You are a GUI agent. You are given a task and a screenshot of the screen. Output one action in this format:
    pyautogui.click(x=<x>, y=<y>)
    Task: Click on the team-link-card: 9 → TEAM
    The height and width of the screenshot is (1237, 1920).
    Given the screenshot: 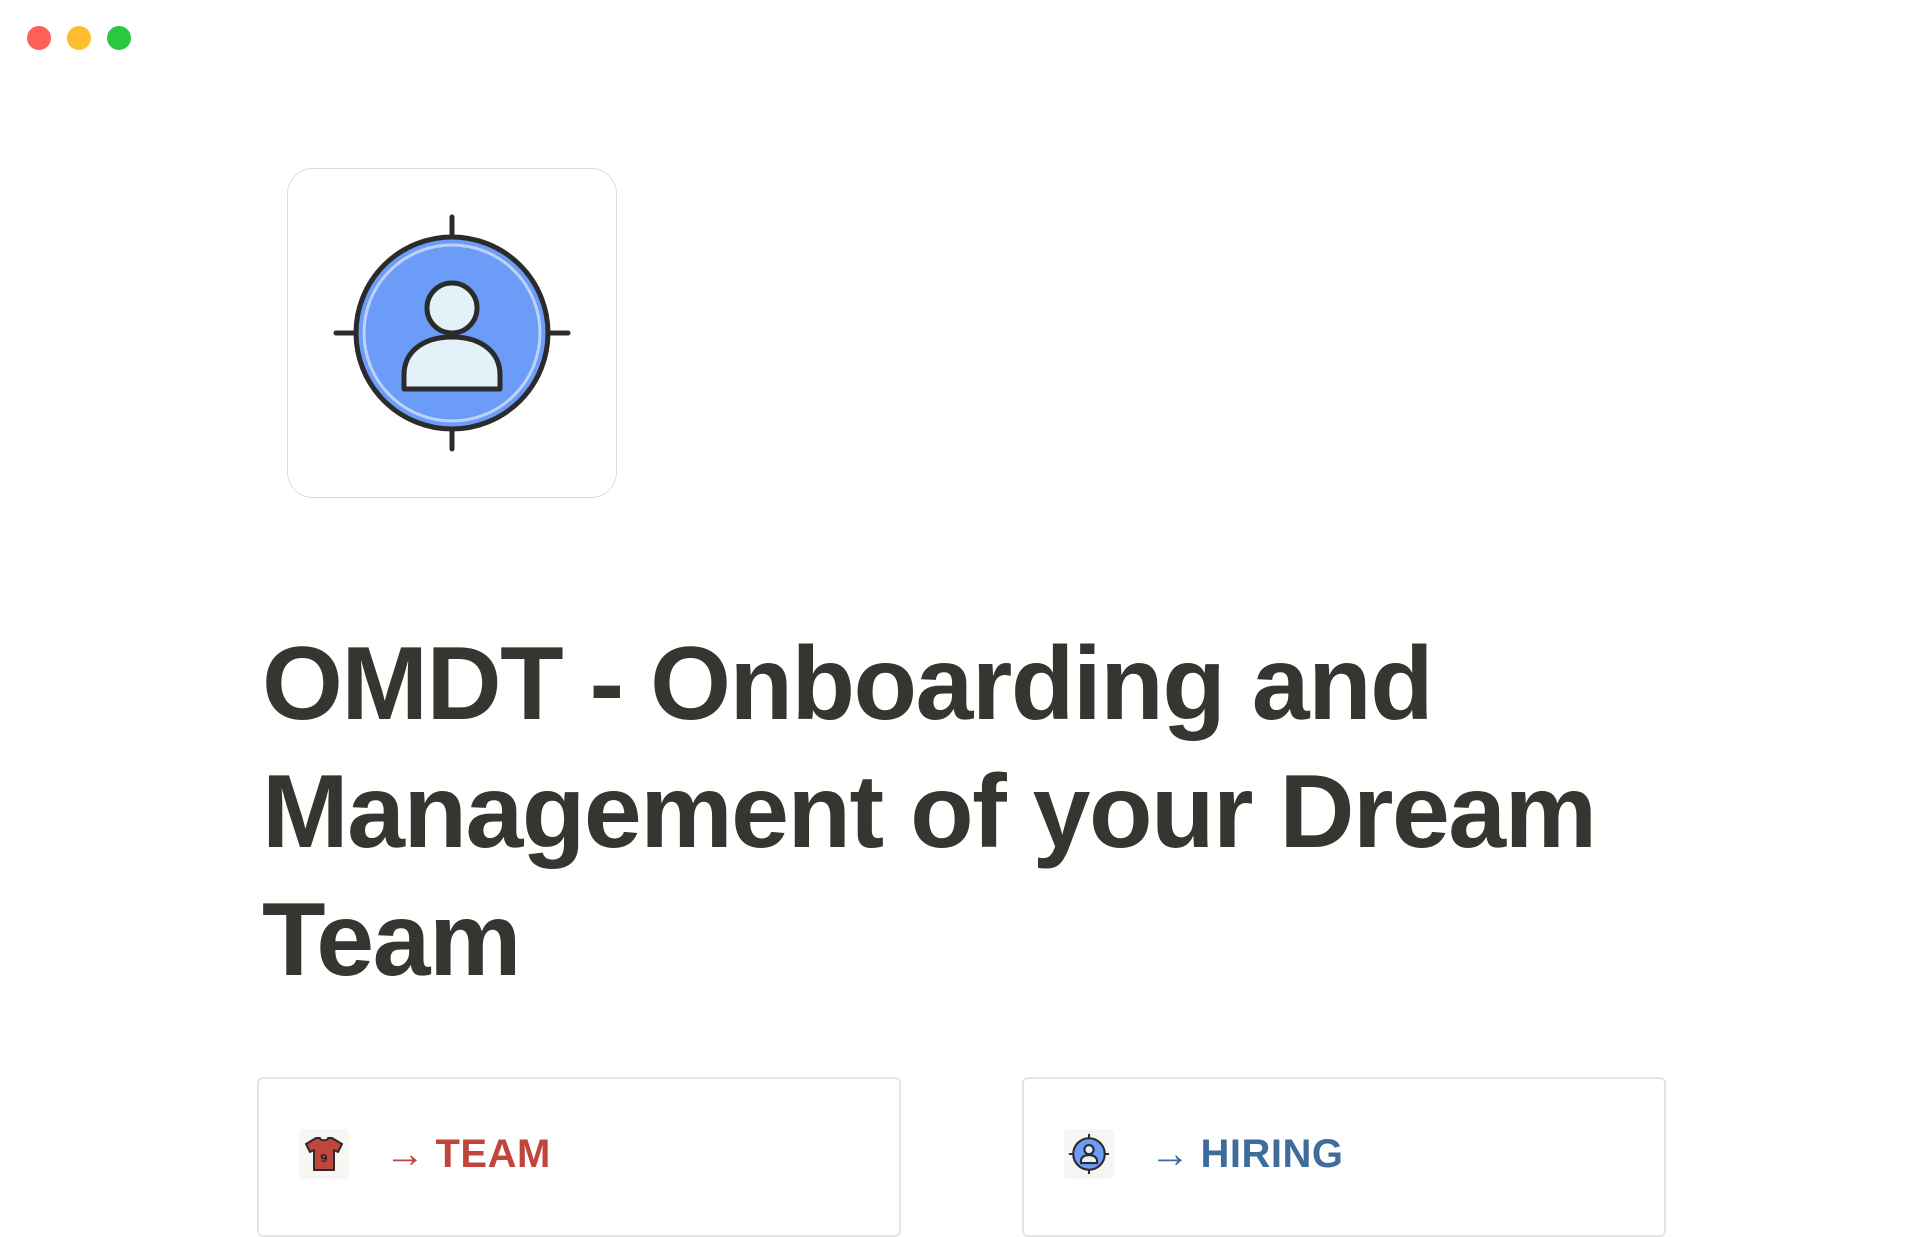 What is the action you would take?
    pyautogui.click(x=579, y=1157)
    